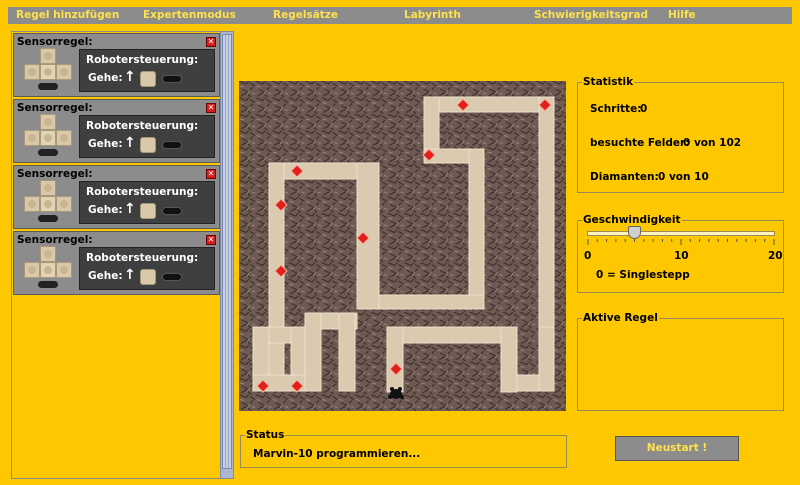 The height and width of the screenshot is (485, 800). What do you see at coordinates (591, 15) in the screenshot?
I see `menu-difficulty: Schwierigkeitsgrad` at bounding box center [591, 15].